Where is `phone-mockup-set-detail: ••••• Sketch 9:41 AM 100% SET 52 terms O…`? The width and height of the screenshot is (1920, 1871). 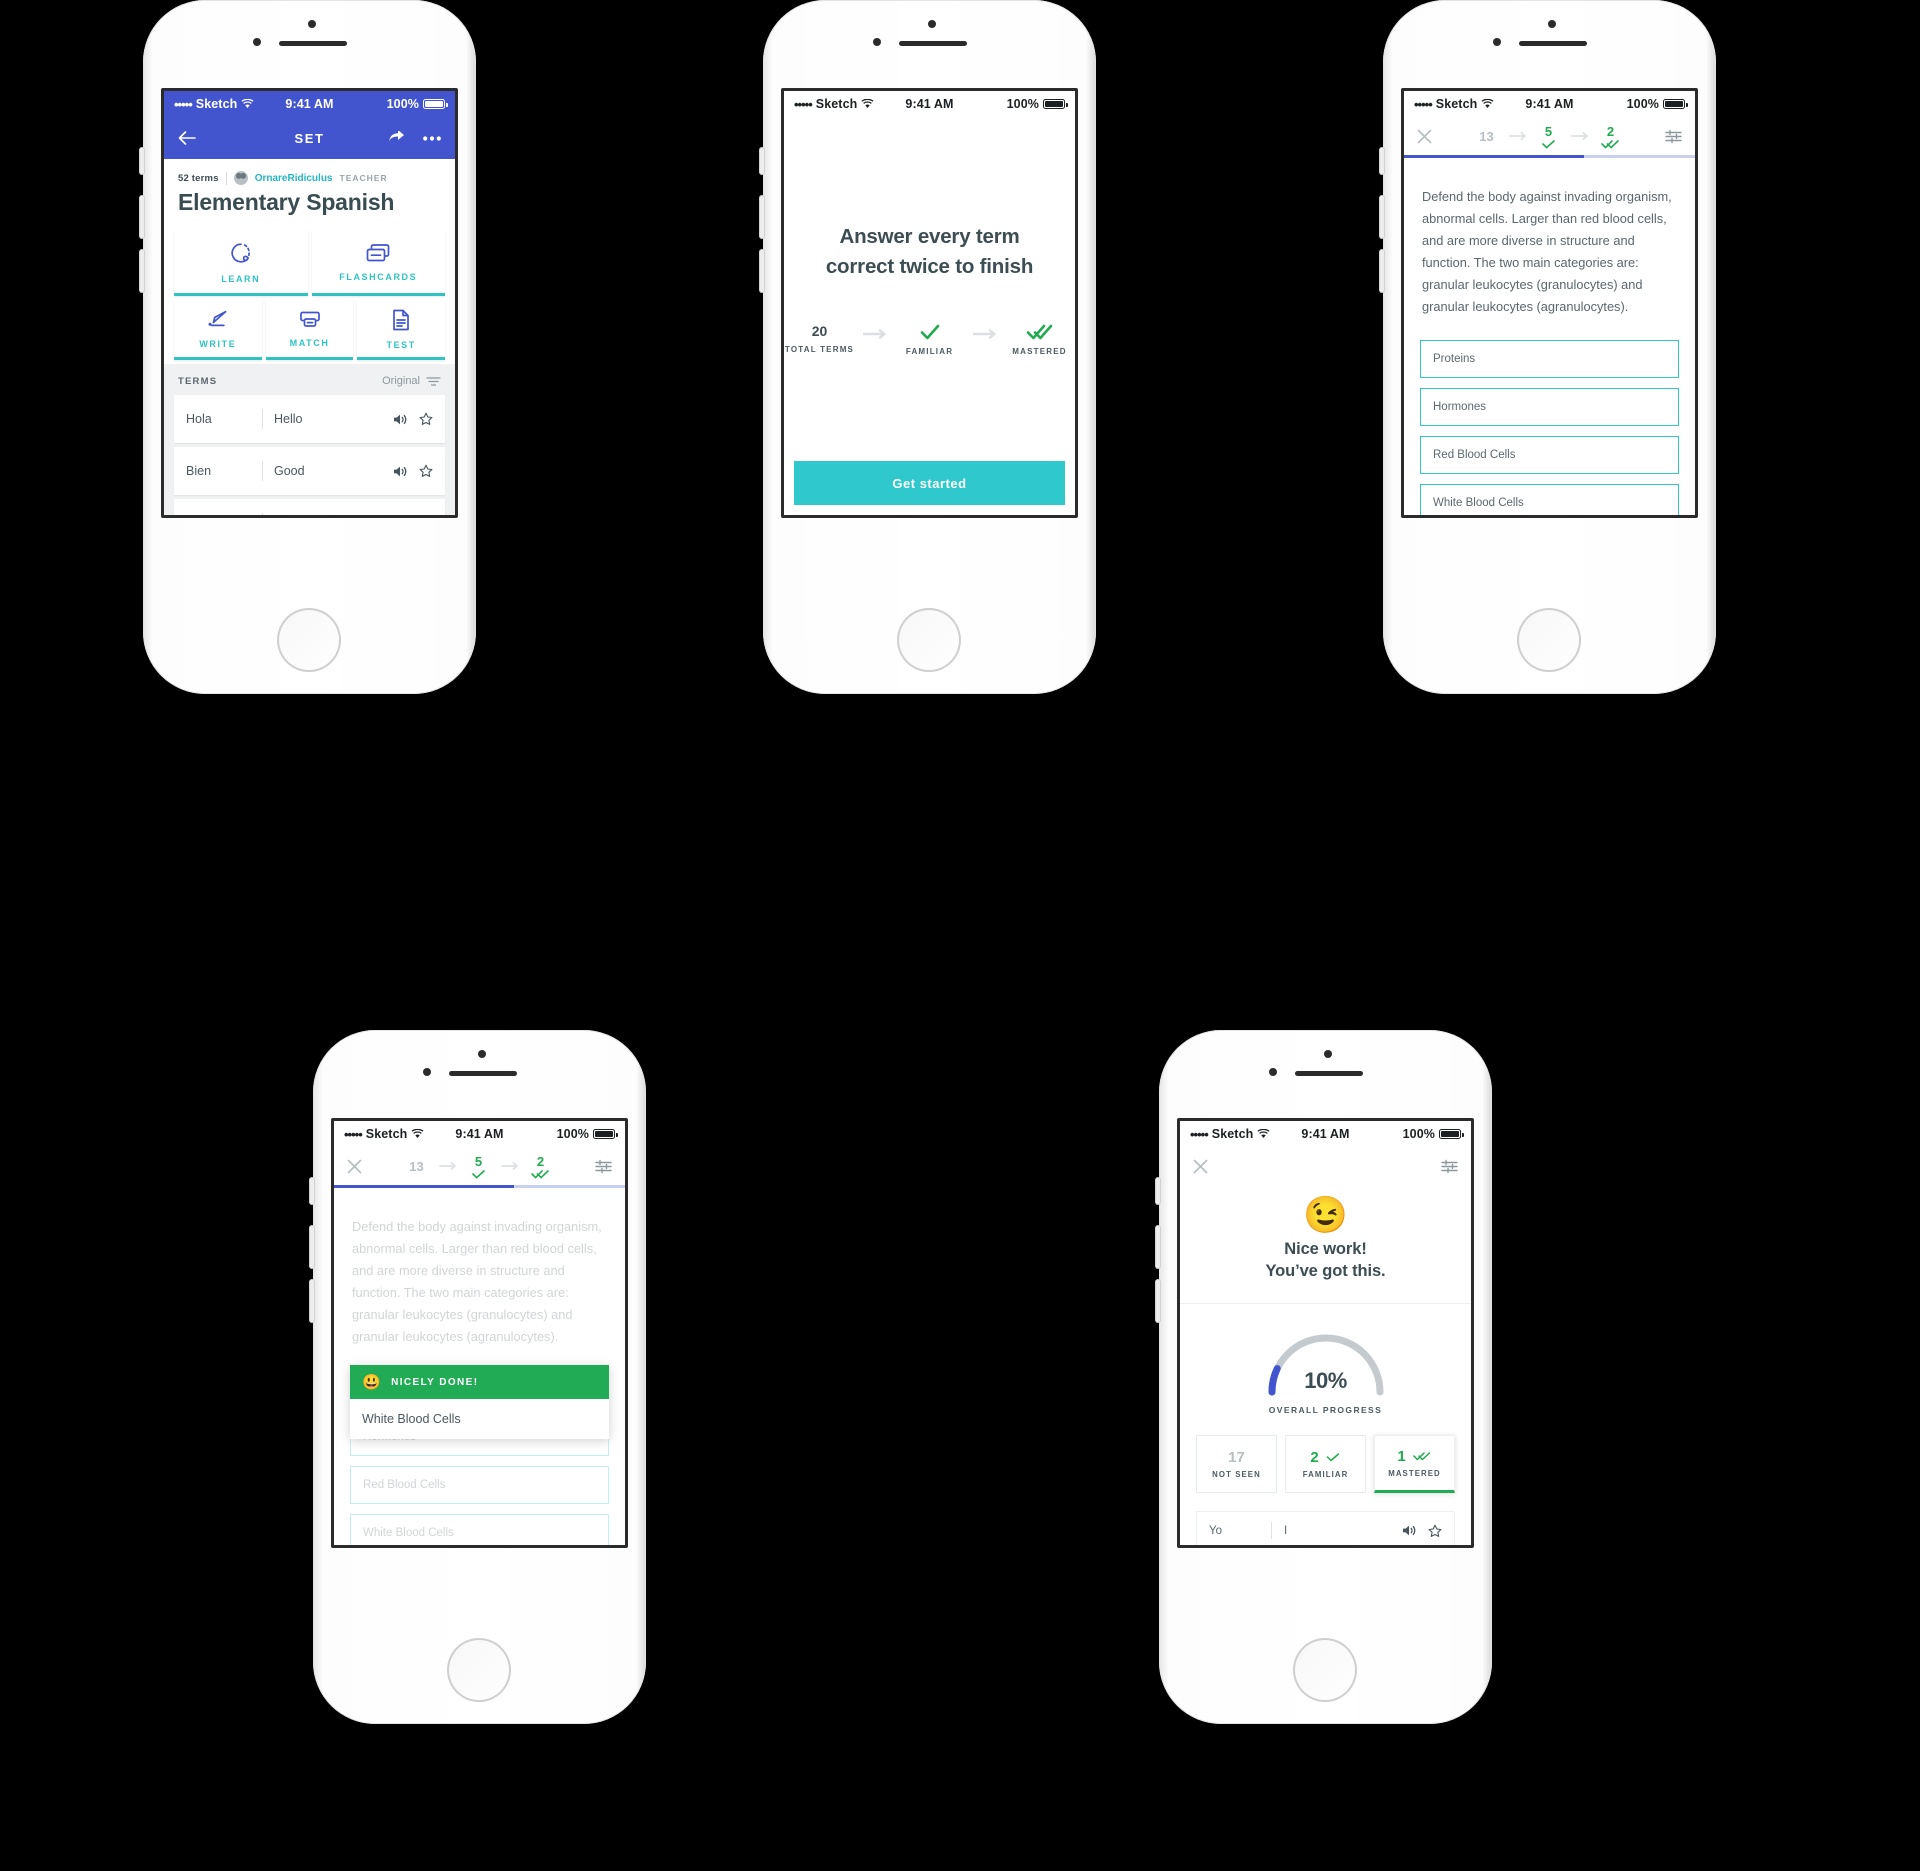 phone-mockup-set-detail: ••••• Sketch 9:41 AM 100% SET 52 terms O… is located at coordinates (308, 347).